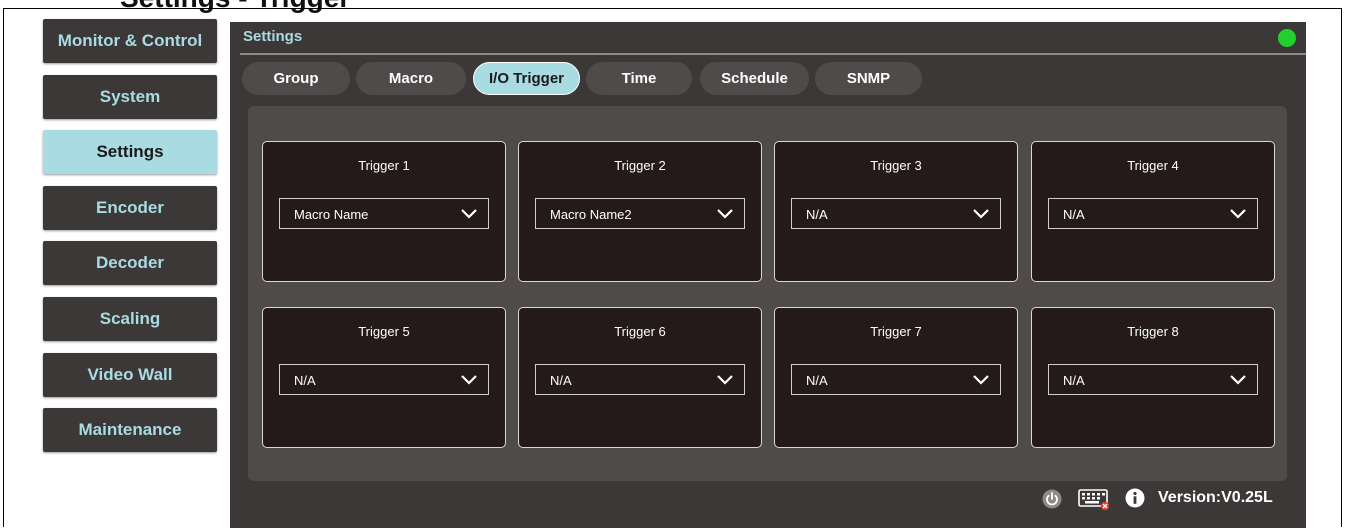 The width and height of the screenshot is (1346, 528). I want to click on trigger-title: Trigger 3, so click(896, 165).